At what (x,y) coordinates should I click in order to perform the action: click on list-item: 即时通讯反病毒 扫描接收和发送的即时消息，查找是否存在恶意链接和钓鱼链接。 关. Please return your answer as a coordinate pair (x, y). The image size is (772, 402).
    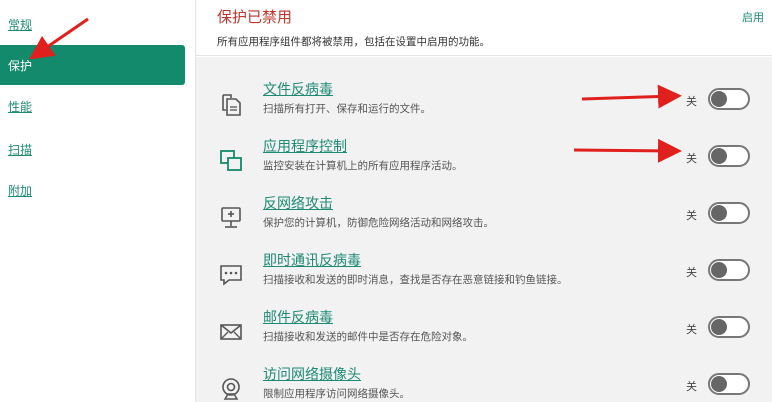
    Looking at the image, I should click on (484, 276).